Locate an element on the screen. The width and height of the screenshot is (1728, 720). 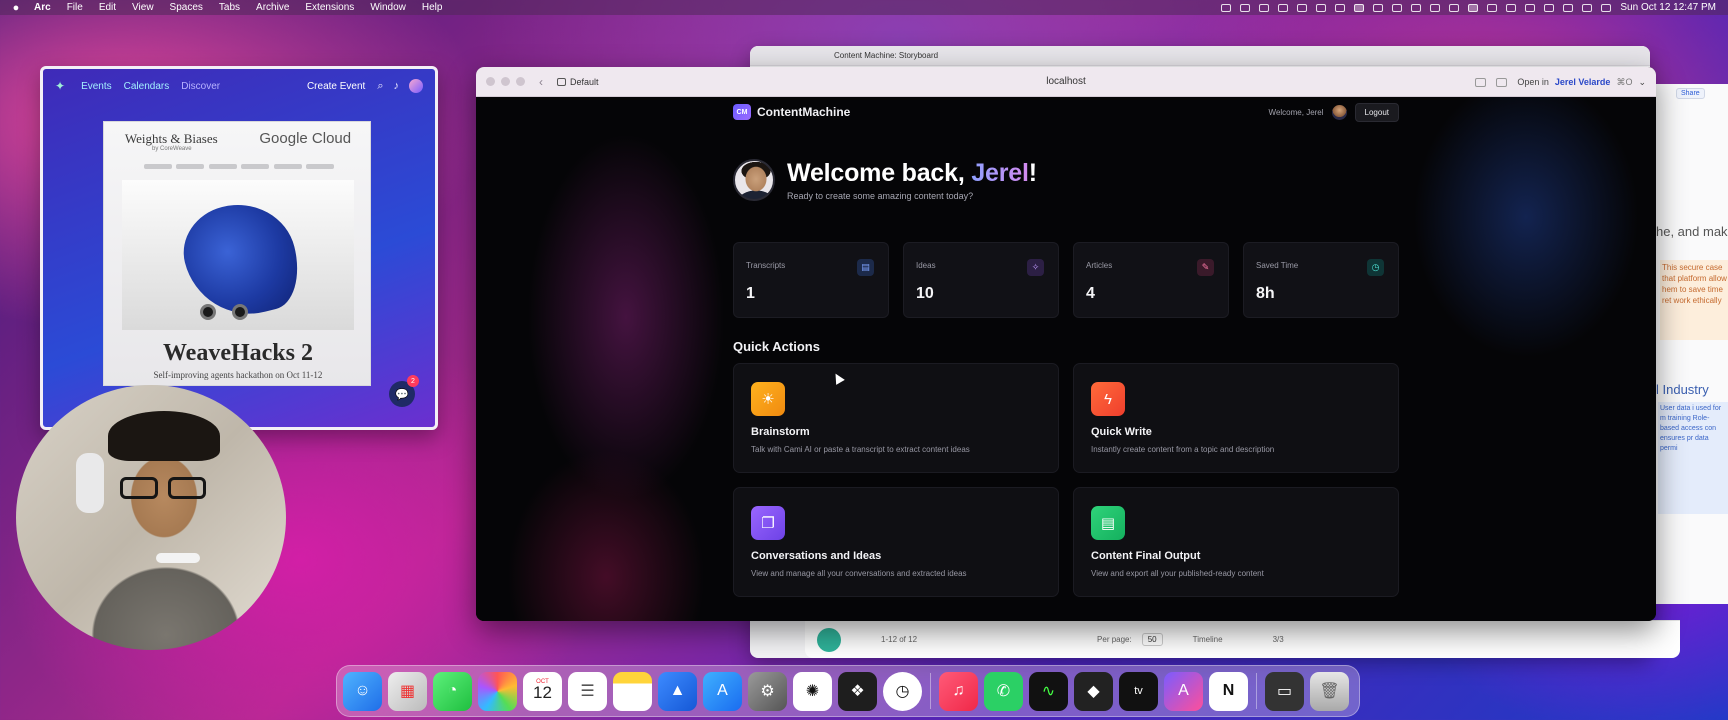
assistant-bubble-icon is located at coordinates (829, 639).